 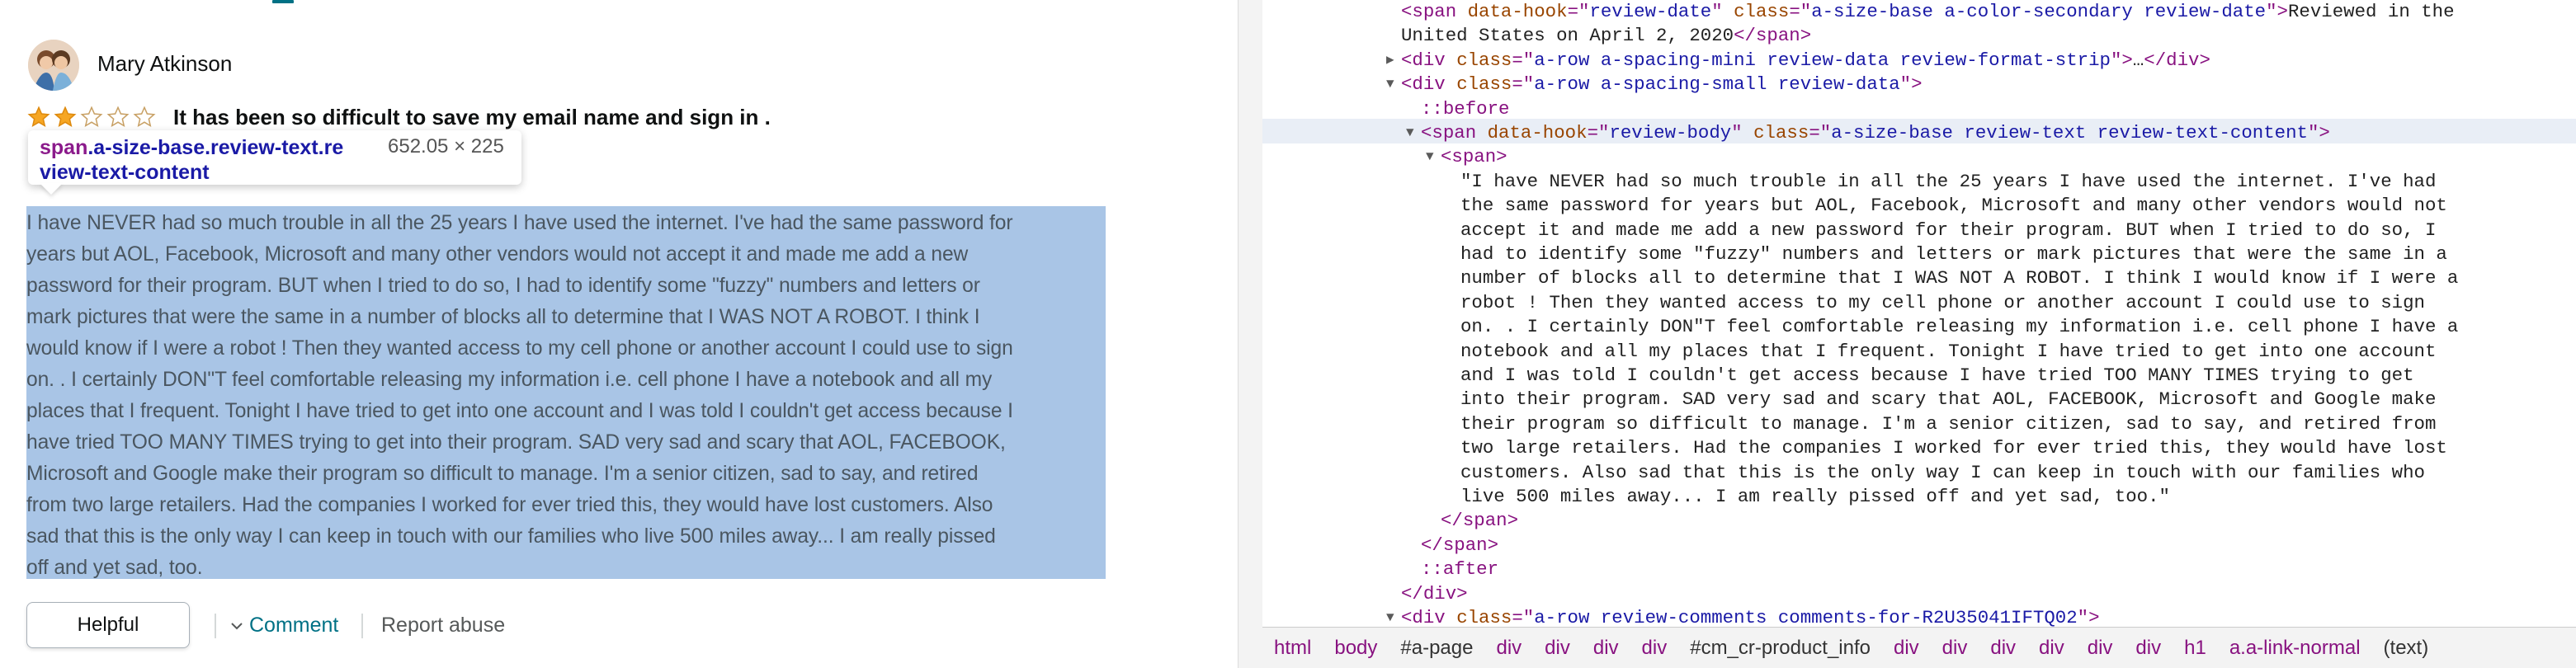 What do you see at coordinates (1454, 132) in the screenshot?
I see `dom-token-tag: <span` at bounding box center [1454, 132].